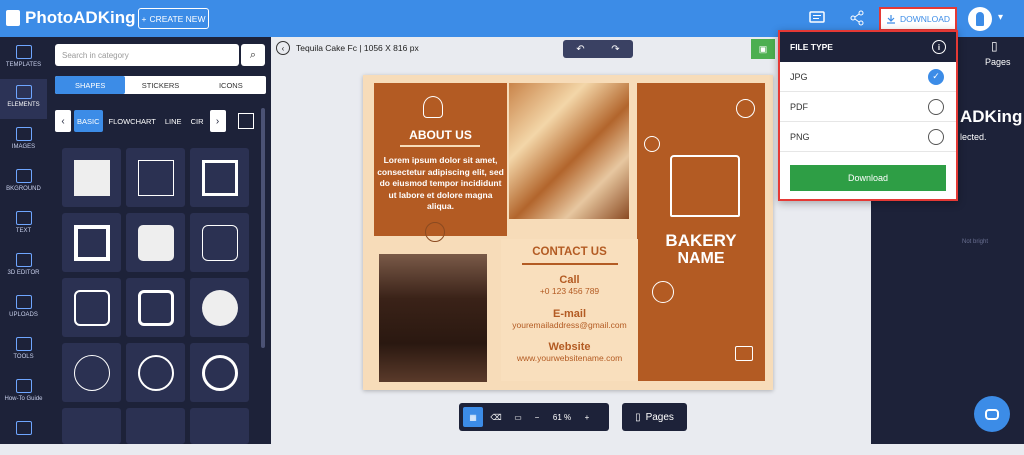 The width and height of the screenshot is (1024, 455). I want to click on nav-text: TEXT, so click(23, 225).